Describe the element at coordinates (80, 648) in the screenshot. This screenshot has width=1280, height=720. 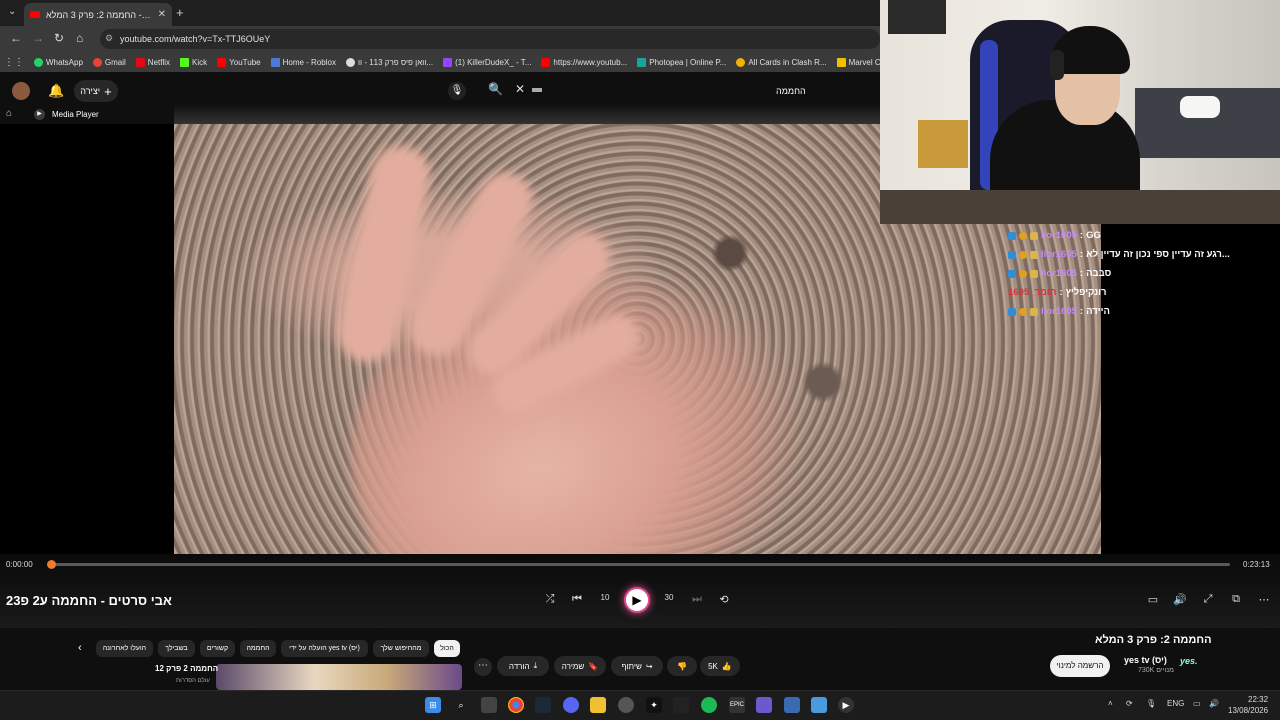
I see `chevron-left-icon: ‹` at that location.